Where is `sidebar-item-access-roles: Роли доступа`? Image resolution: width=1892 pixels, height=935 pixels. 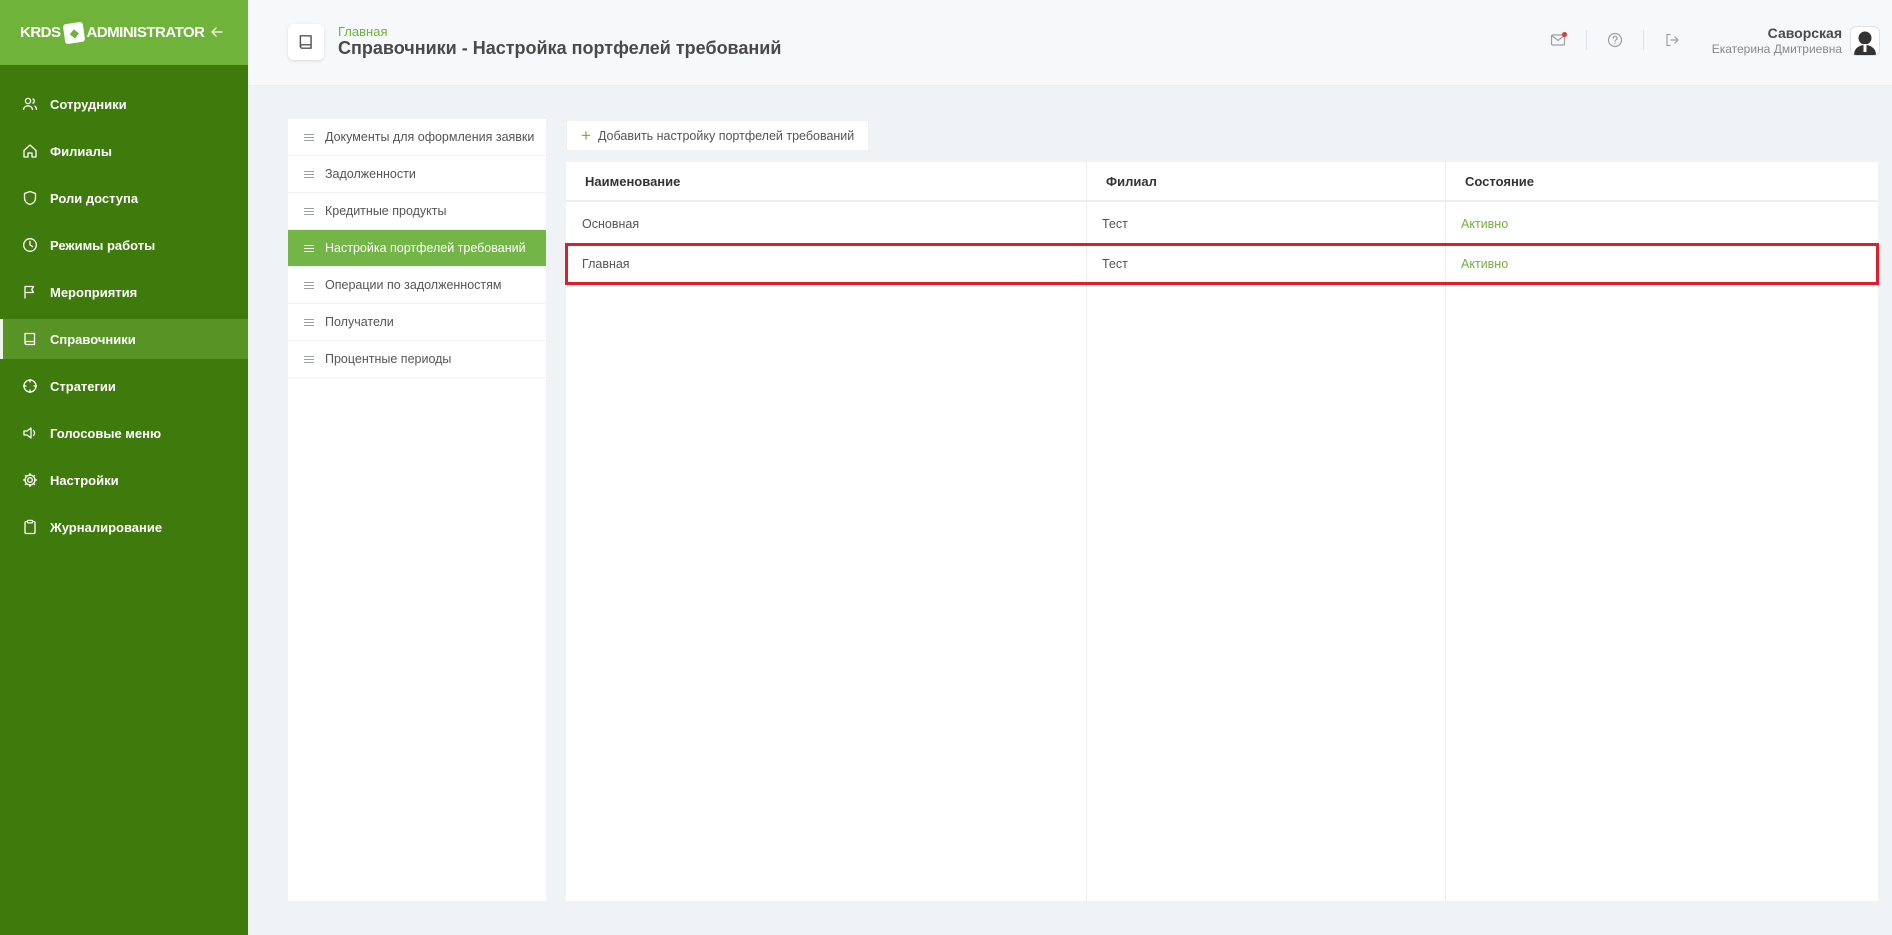 sidebar-item-access-roles: Роли доступа is located at coordinates (124, 198).